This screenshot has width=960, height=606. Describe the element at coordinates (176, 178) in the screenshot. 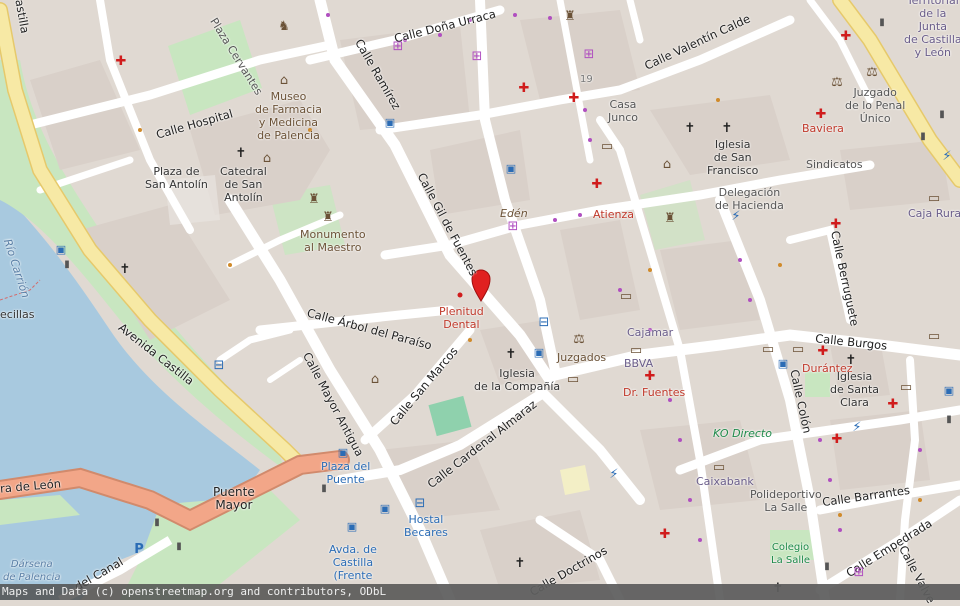

I see `label-plaza-san-antolin: Plaza de San Antolín` at that location.